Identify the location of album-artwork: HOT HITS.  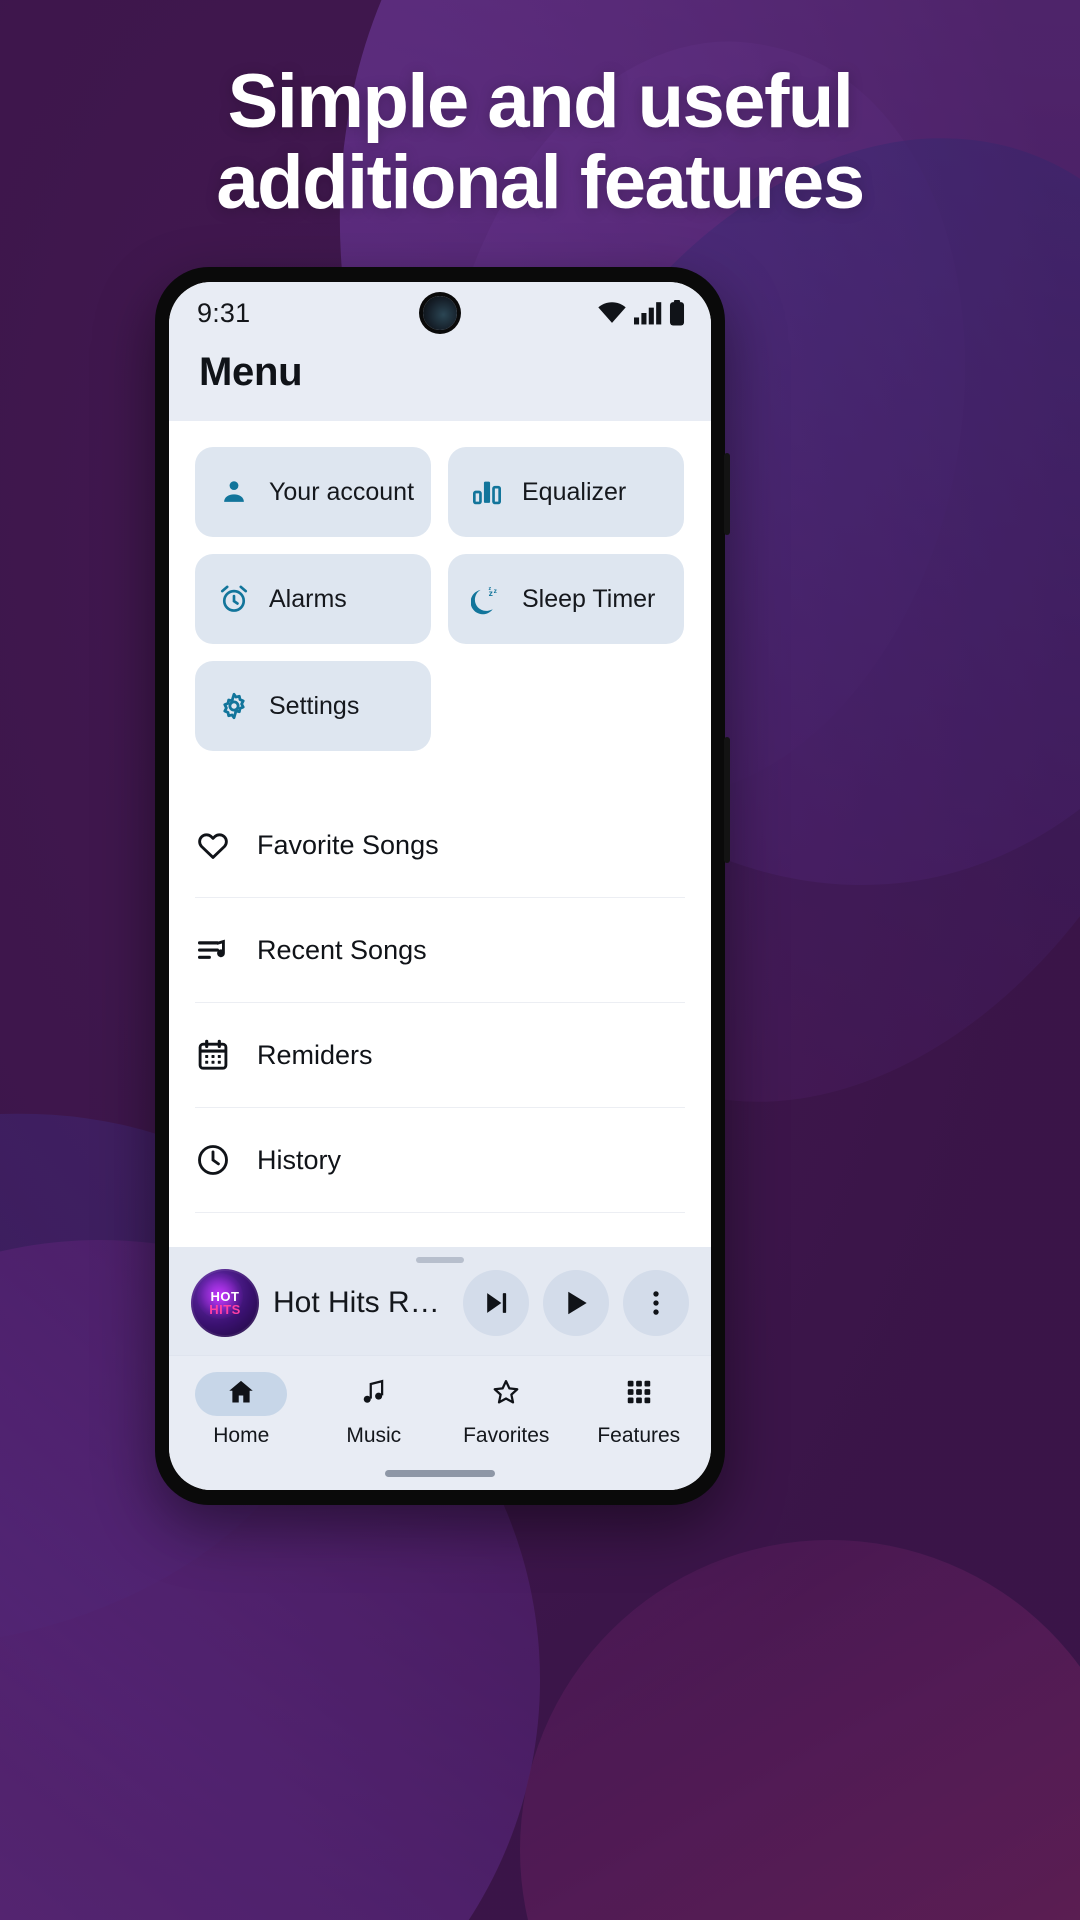
(225, 1303).